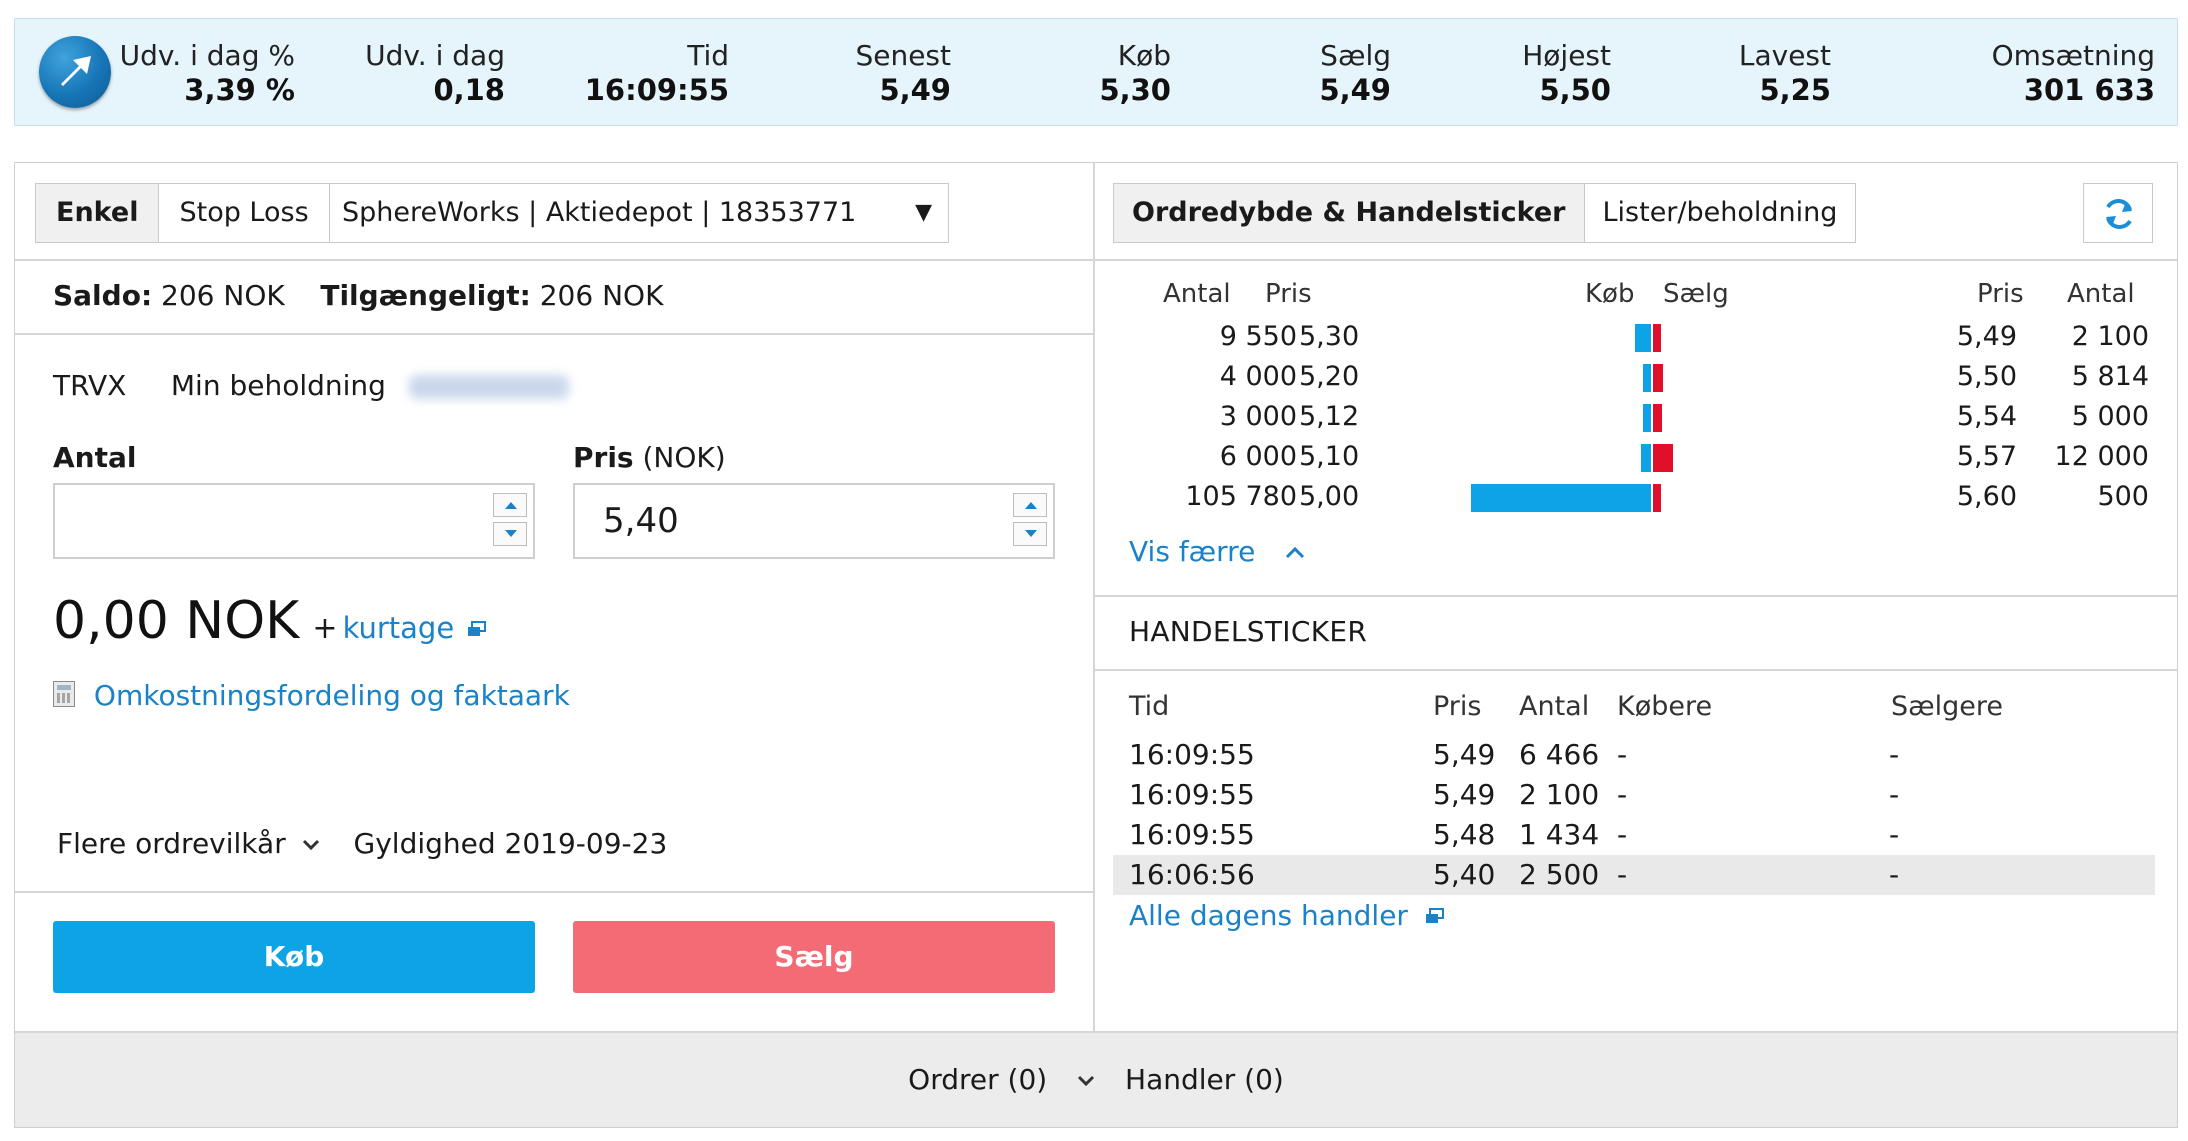  Describe the element at coordinates (1268, 915) in the screenshot. I see `all-trades-link: Alle dagens handler` at that location.